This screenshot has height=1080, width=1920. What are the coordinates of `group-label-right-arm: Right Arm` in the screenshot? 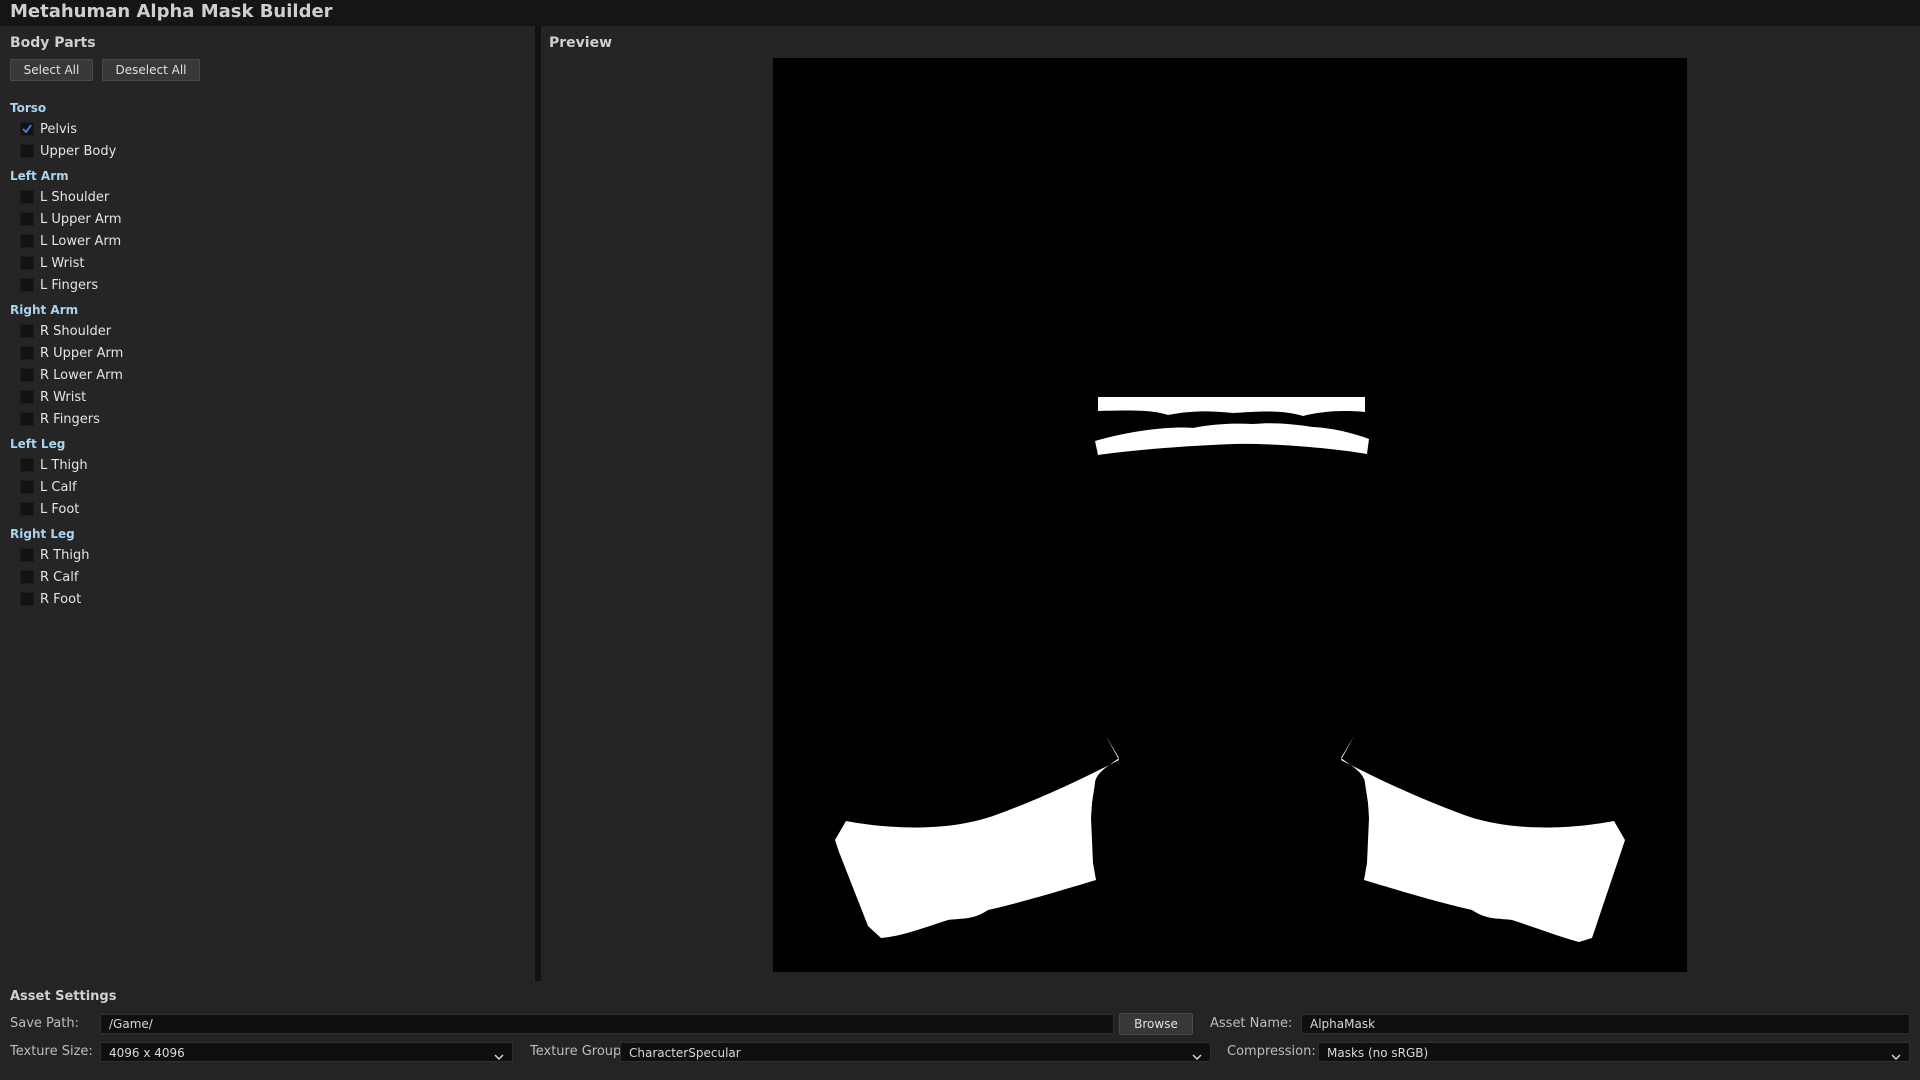 It's located at (44, 310).